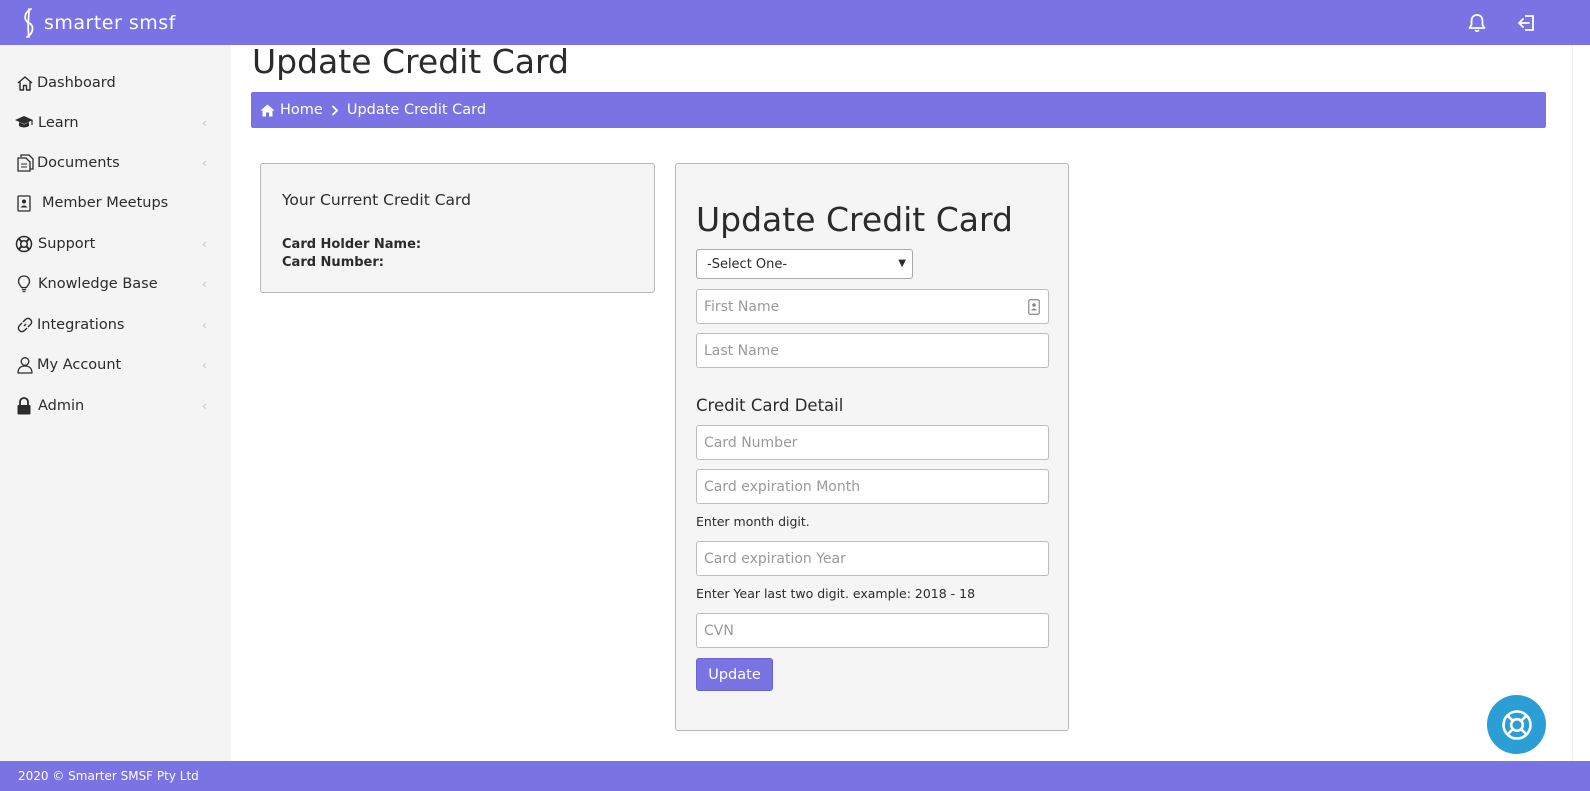 This screenshot has height=791, width=1590. What do you see at coordinates (24, 406) in the screenshot?
I see `lock-icon` at bounding box center [24, 406].